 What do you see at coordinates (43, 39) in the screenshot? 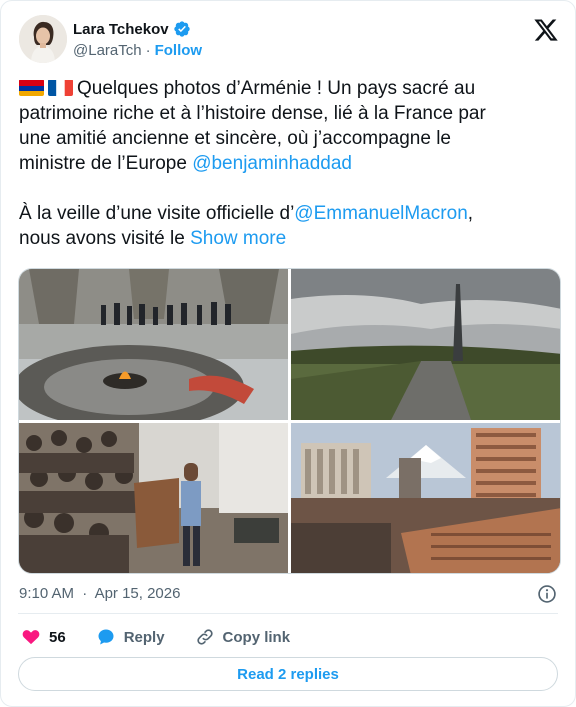
I see `avatar` at bounding box center [43, 39].